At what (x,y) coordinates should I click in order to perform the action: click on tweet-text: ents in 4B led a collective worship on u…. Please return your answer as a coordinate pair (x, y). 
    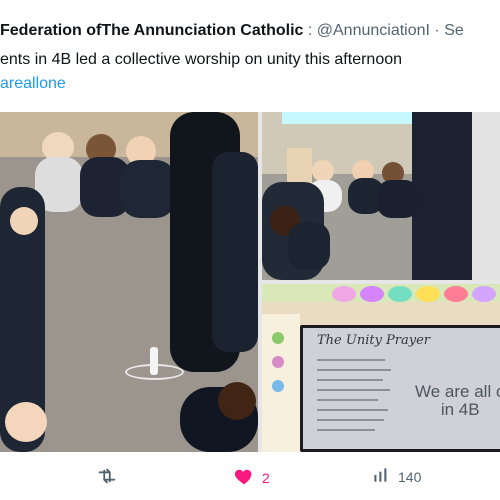
    Looking at the image, I should click on (201, 59).